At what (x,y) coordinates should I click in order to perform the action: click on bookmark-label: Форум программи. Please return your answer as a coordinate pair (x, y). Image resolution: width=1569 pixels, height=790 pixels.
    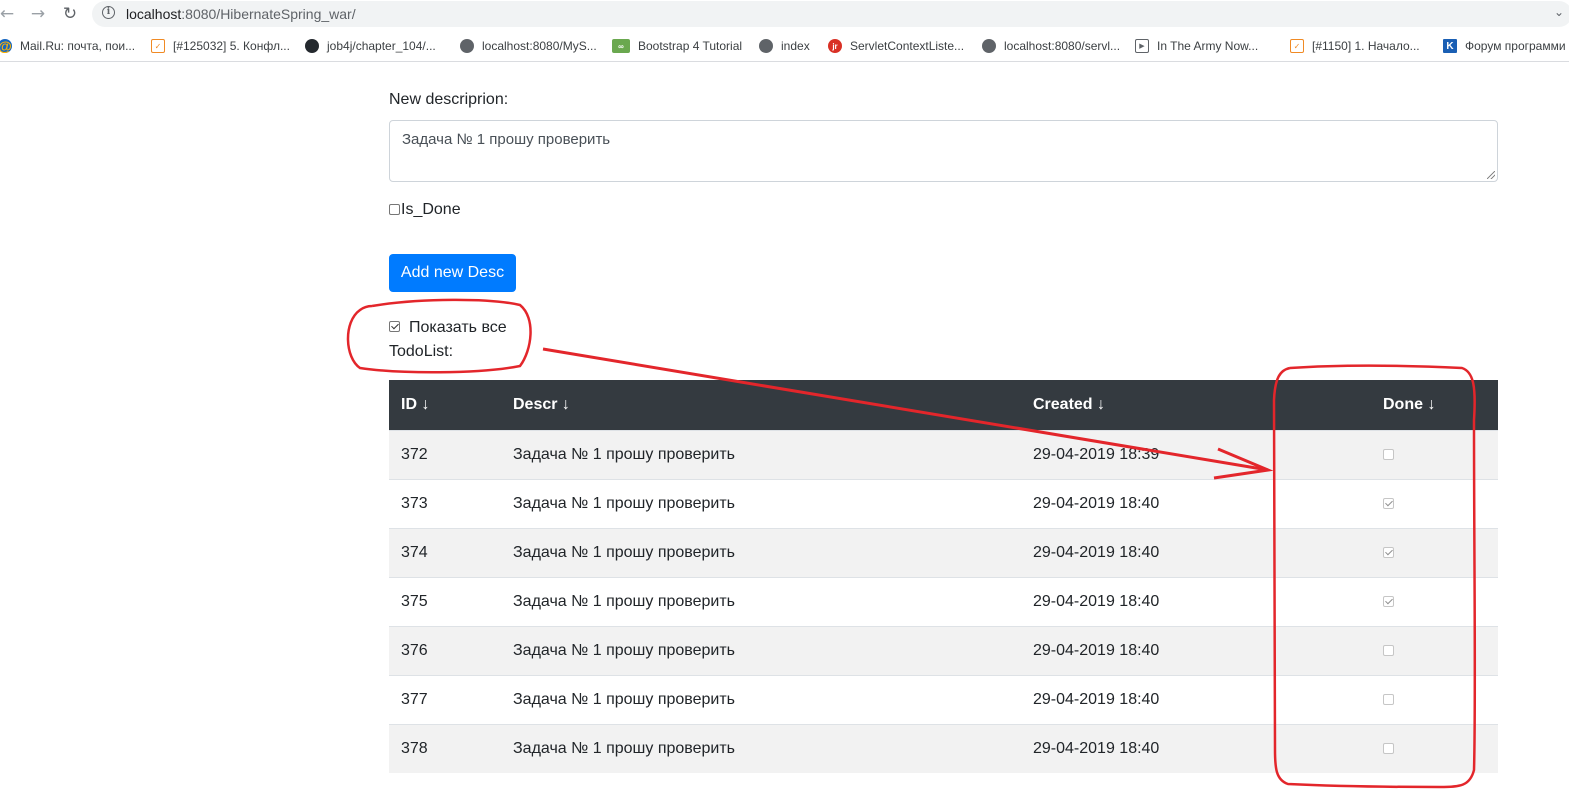
    Looking at the image, I should click on (1515, 46).